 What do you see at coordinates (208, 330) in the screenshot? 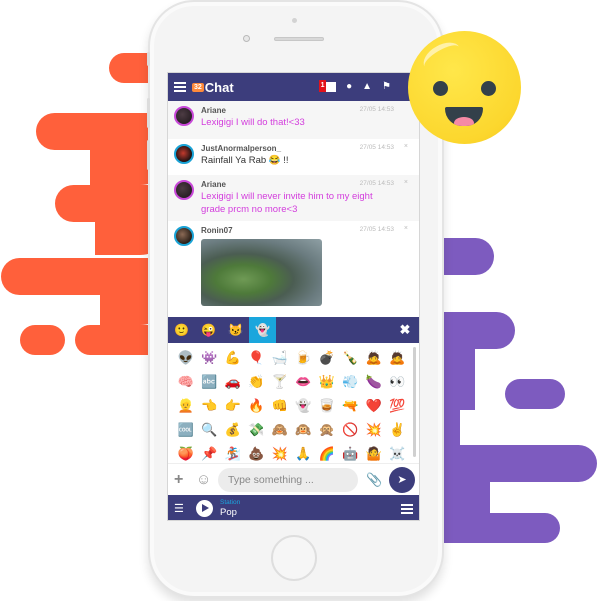
I see `emoji-tab-faces: 😜` at bounding box center [208, 330].